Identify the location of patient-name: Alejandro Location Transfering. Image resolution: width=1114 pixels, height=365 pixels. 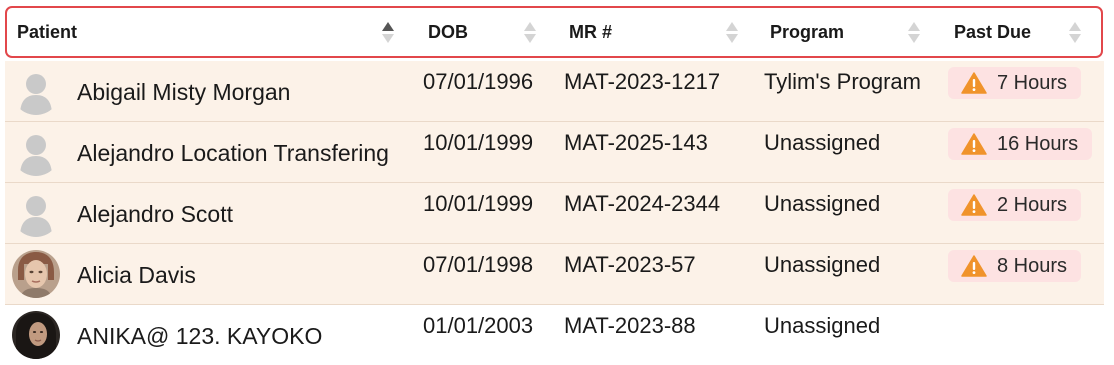
(233, 153).